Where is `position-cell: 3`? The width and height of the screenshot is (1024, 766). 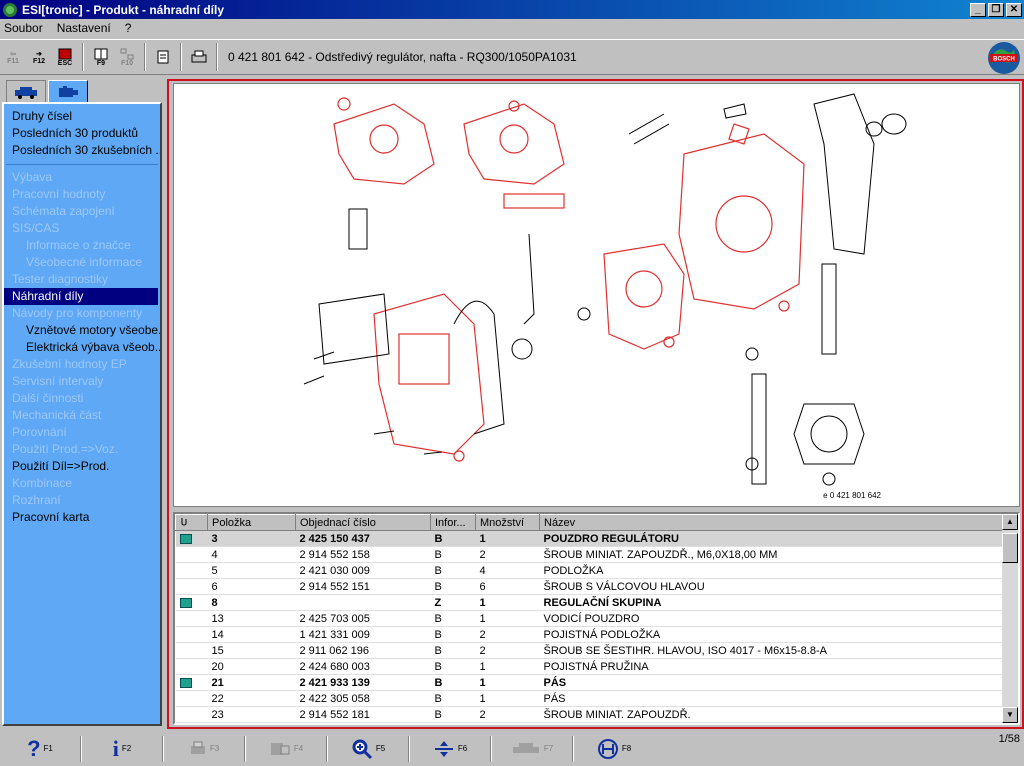
position-cell: 3 is located at coordinates (251, 538).